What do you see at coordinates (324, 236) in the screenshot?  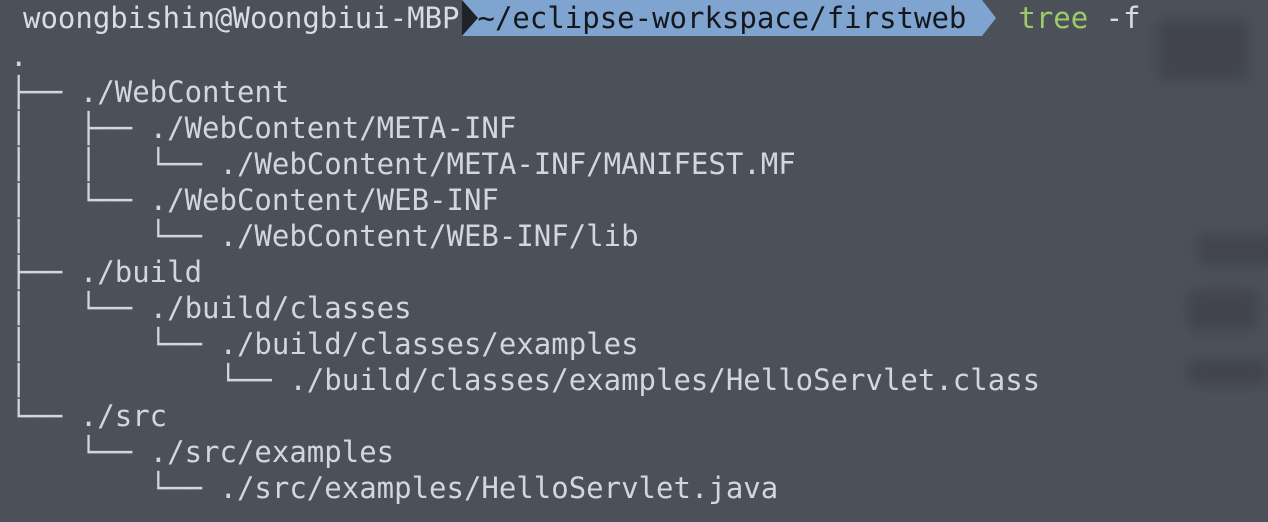 I see `tree-line: │ └── ./WebContent/WEB-INF/lib` at bounding box center [324, 236].